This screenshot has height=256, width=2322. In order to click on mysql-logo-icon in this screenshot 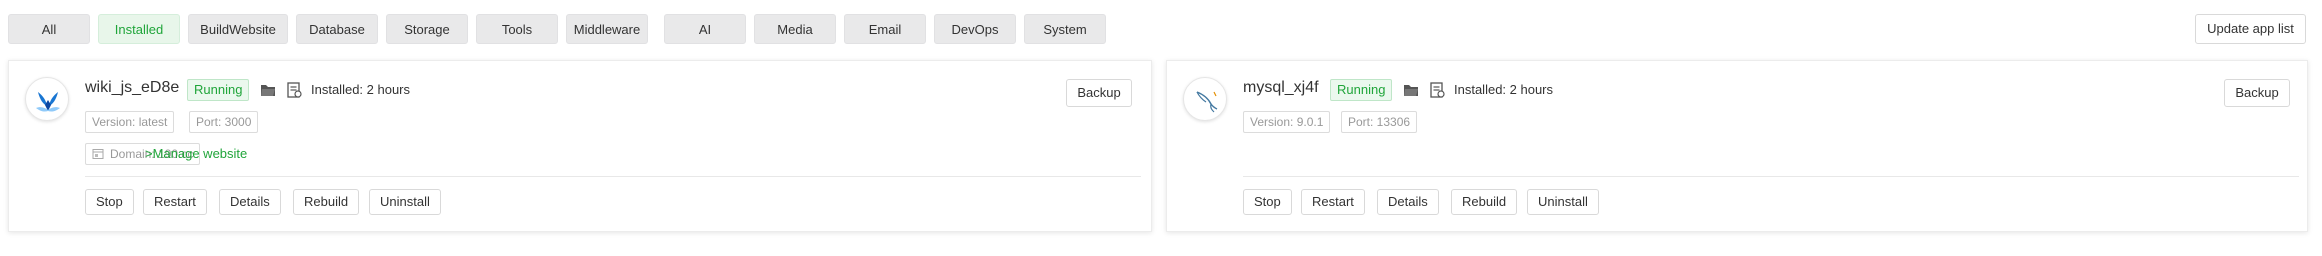, I will do `click(1205, 99)`.